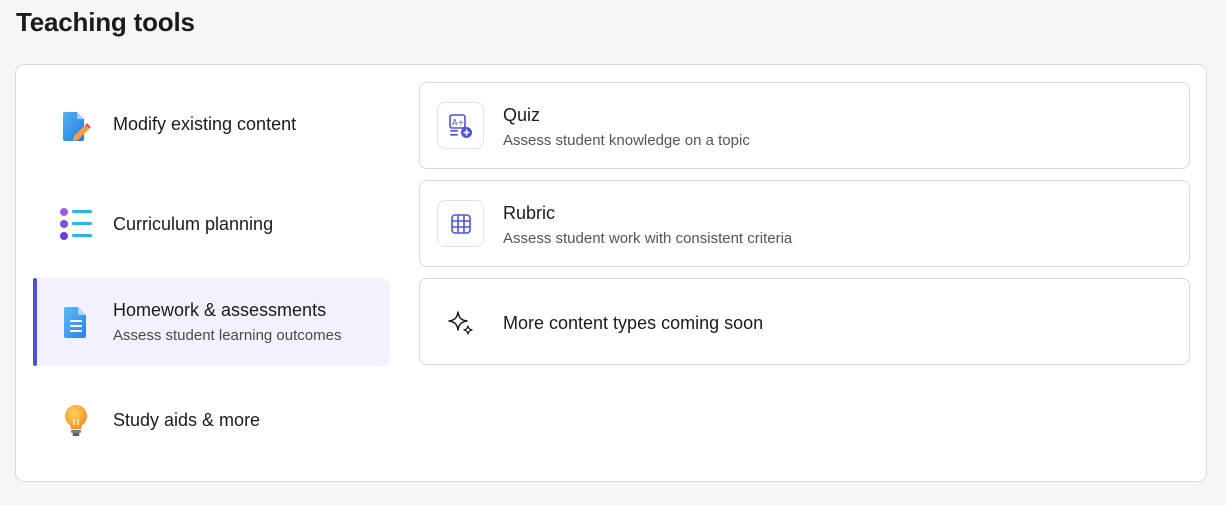 The width and height of the screenshot is (1226, 505). I want to click on lightbulb-icon, so click(76, 420).